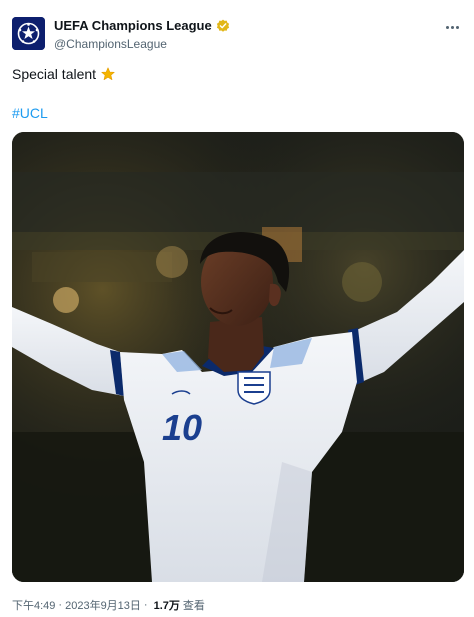 Image resolution: width=474 pixels, height=617 pixels. I want to click on shirt-number: 10, so click(182, 427).